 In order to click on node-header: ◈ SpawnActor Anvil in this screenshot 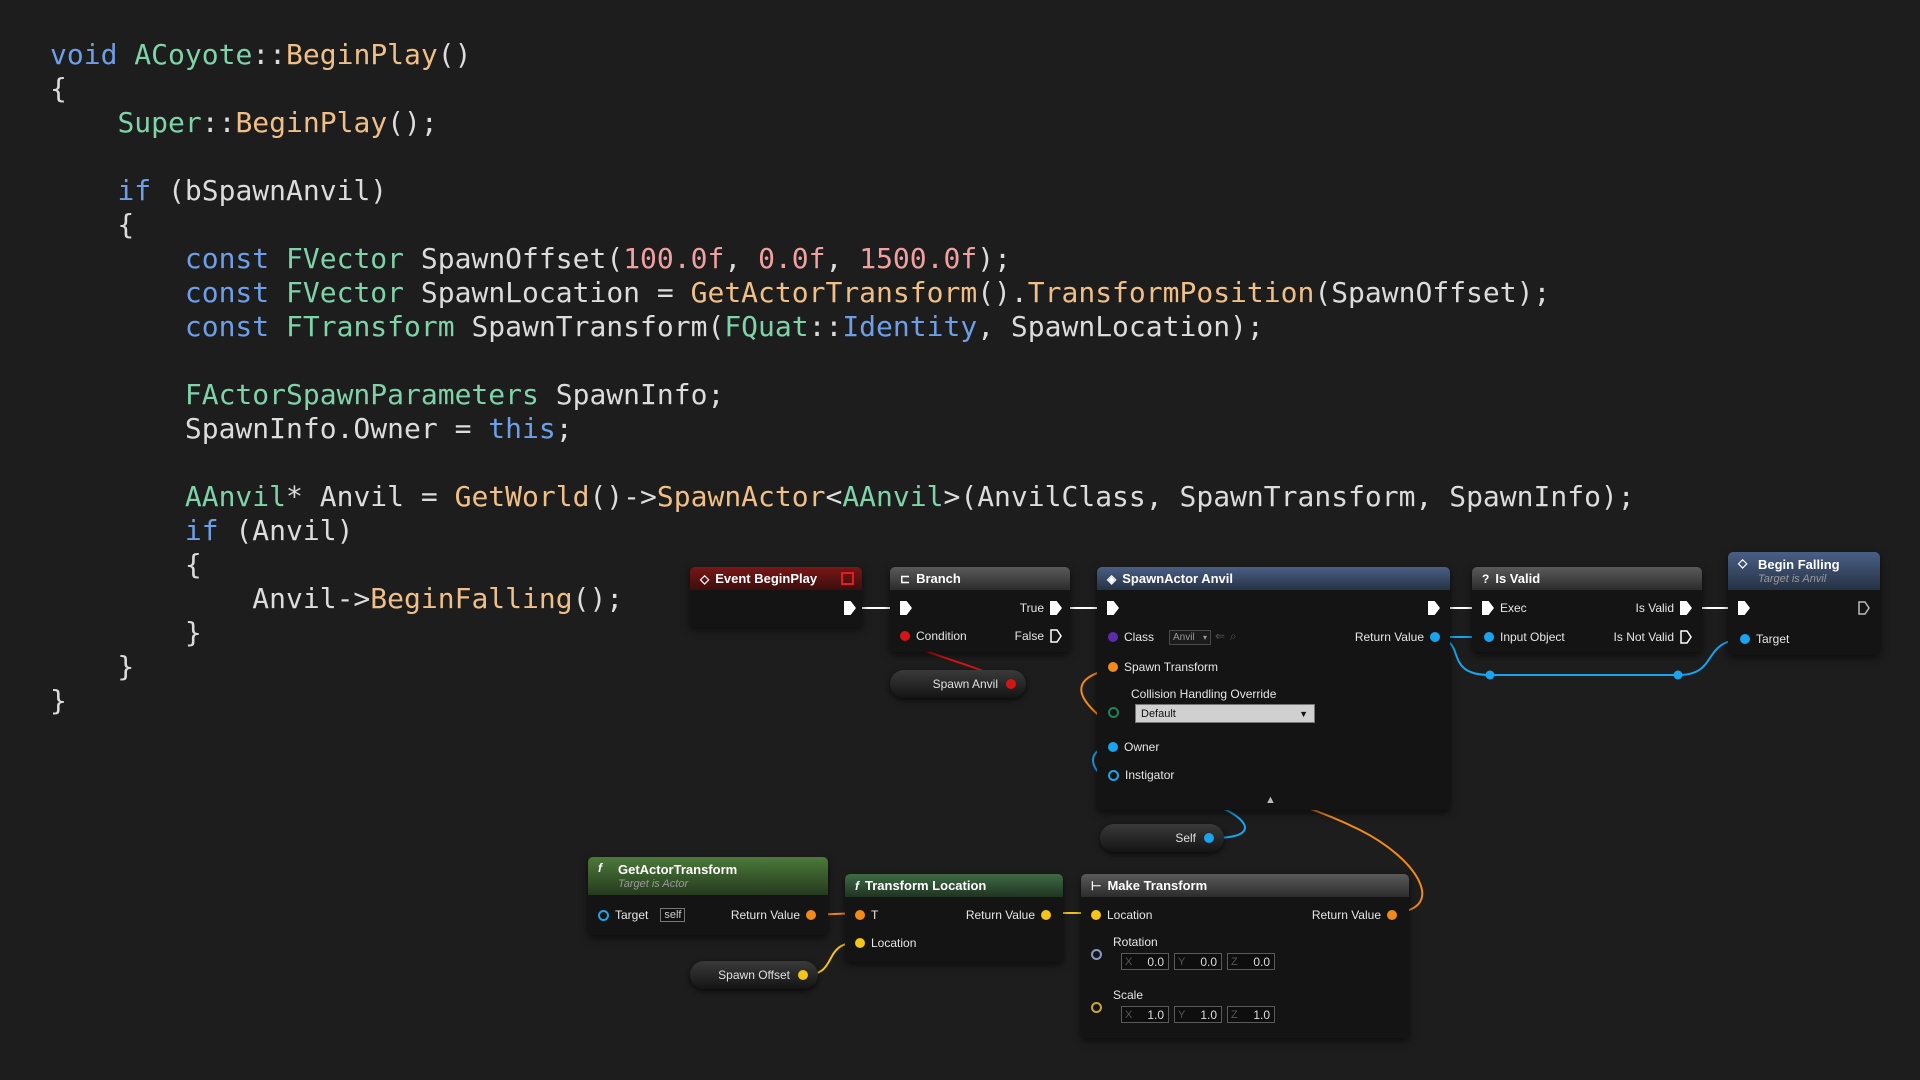, I will do `click(1273, 578)`.